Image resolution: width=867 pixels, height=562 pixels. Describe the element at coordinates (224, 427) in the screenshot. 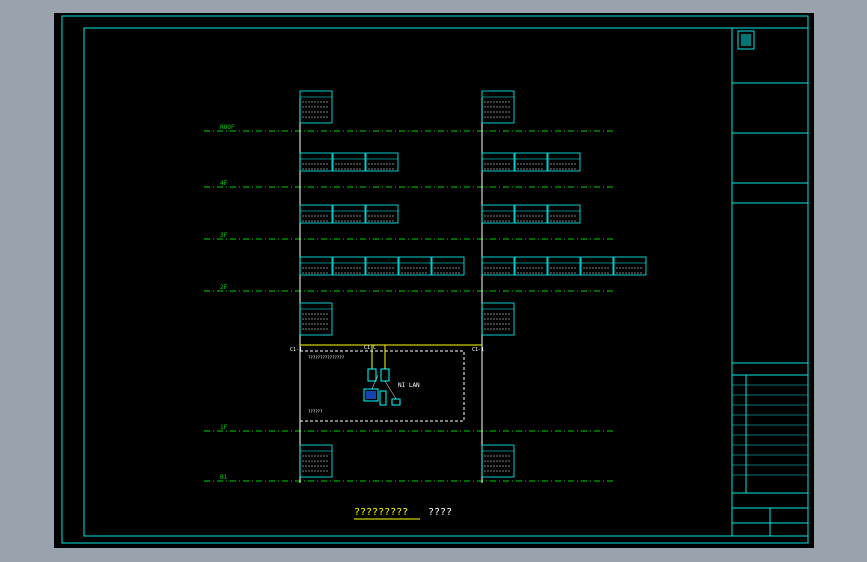

I see `floor-label: 1F` at that location.